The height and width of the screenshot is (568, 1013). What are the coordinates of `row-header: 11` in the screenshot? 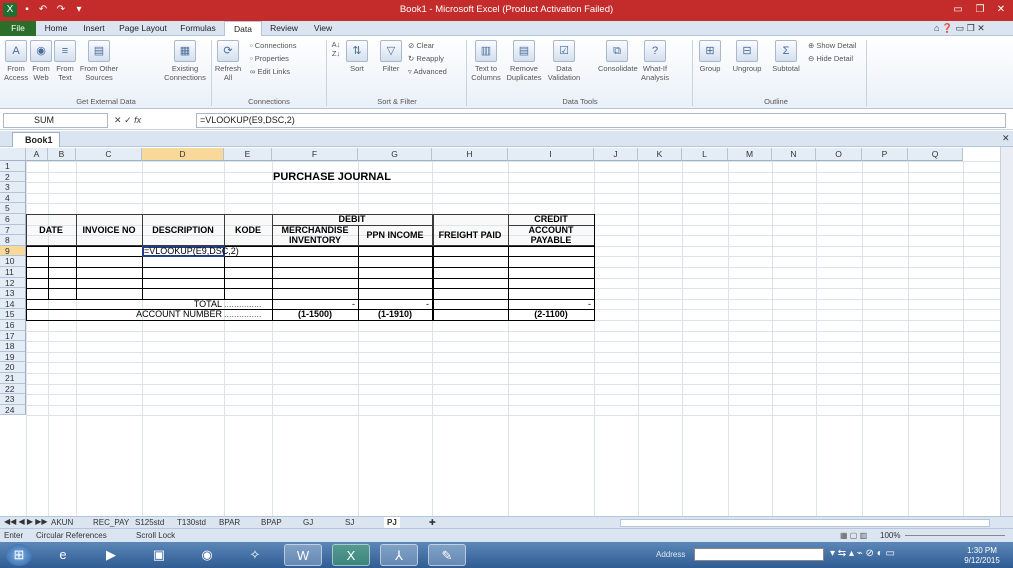 It's located at (13, 272).